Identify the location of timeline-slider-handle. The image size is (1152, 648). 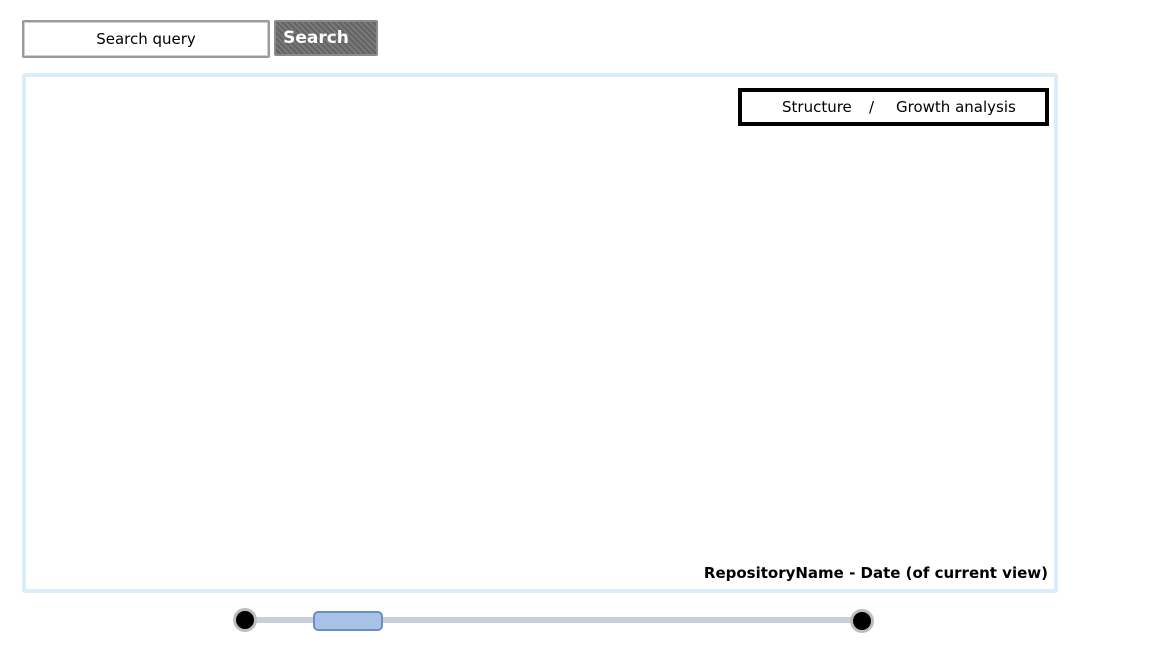
(348, 621).